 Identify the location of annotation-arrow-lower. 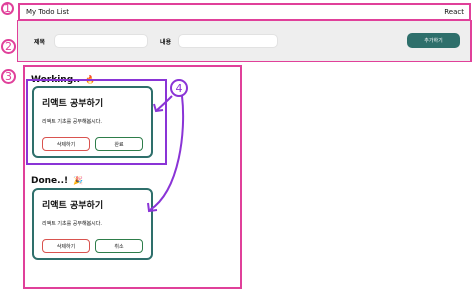
(167, 153).